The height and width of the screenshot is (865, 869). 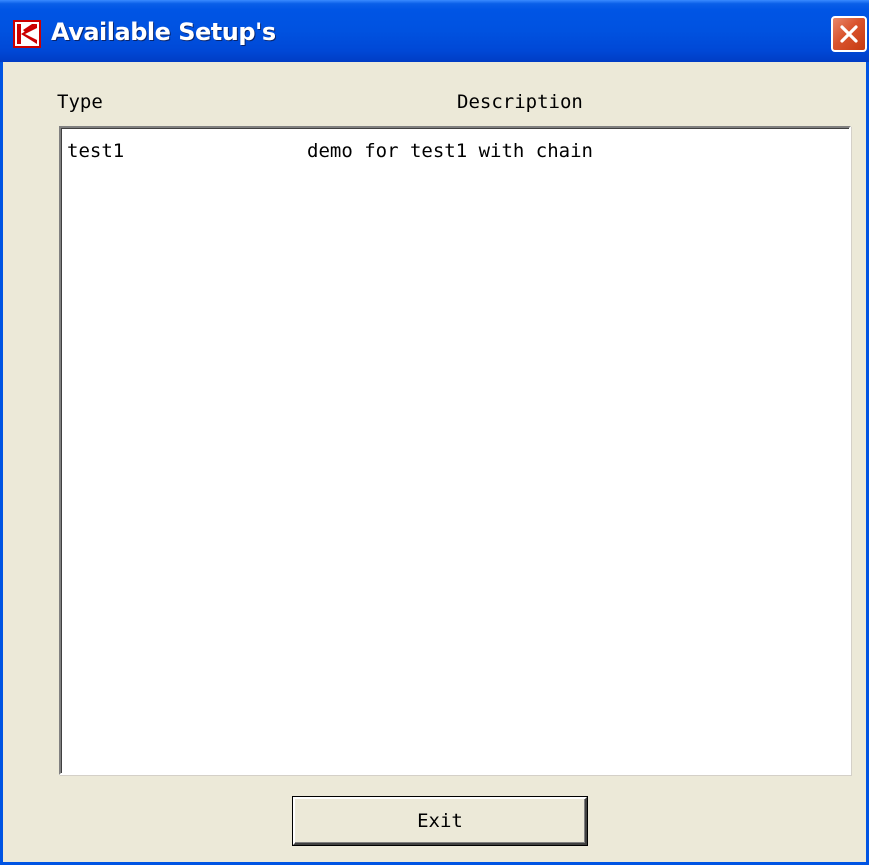 I want to click on exit-button: Exit, so click(x=440, y=821).